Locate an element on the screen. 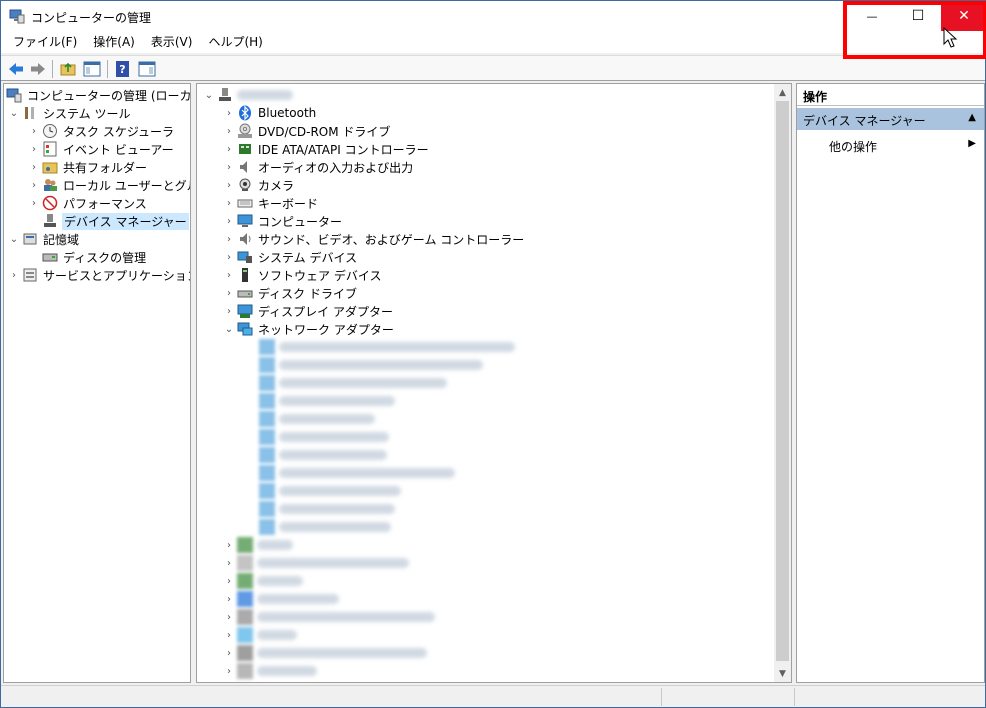  minimize-button: — is located at coordinates (872, 16).